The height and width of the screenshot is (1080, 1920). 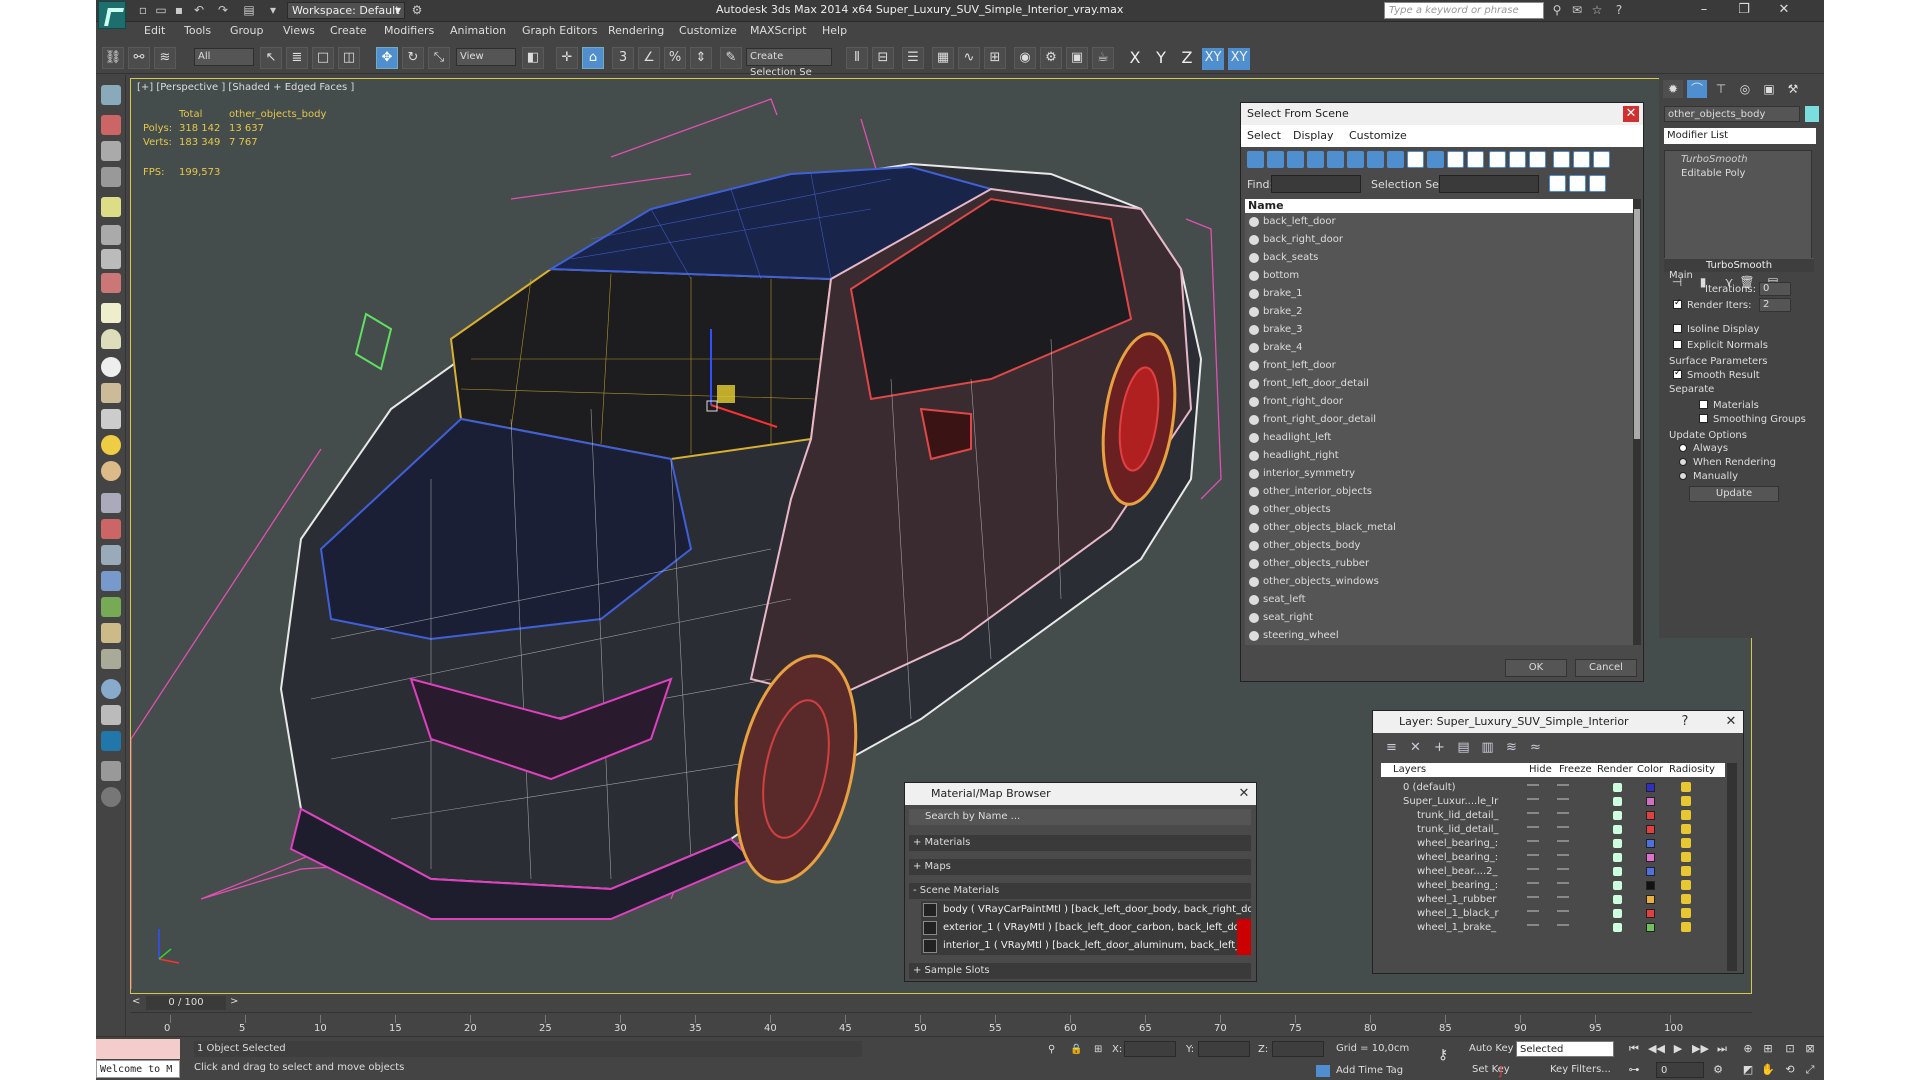 What do you see at coordinates (1439, 492) in the screenshot?
I see `list-item: other_interior_objects` at bounding box center [1439, 492].